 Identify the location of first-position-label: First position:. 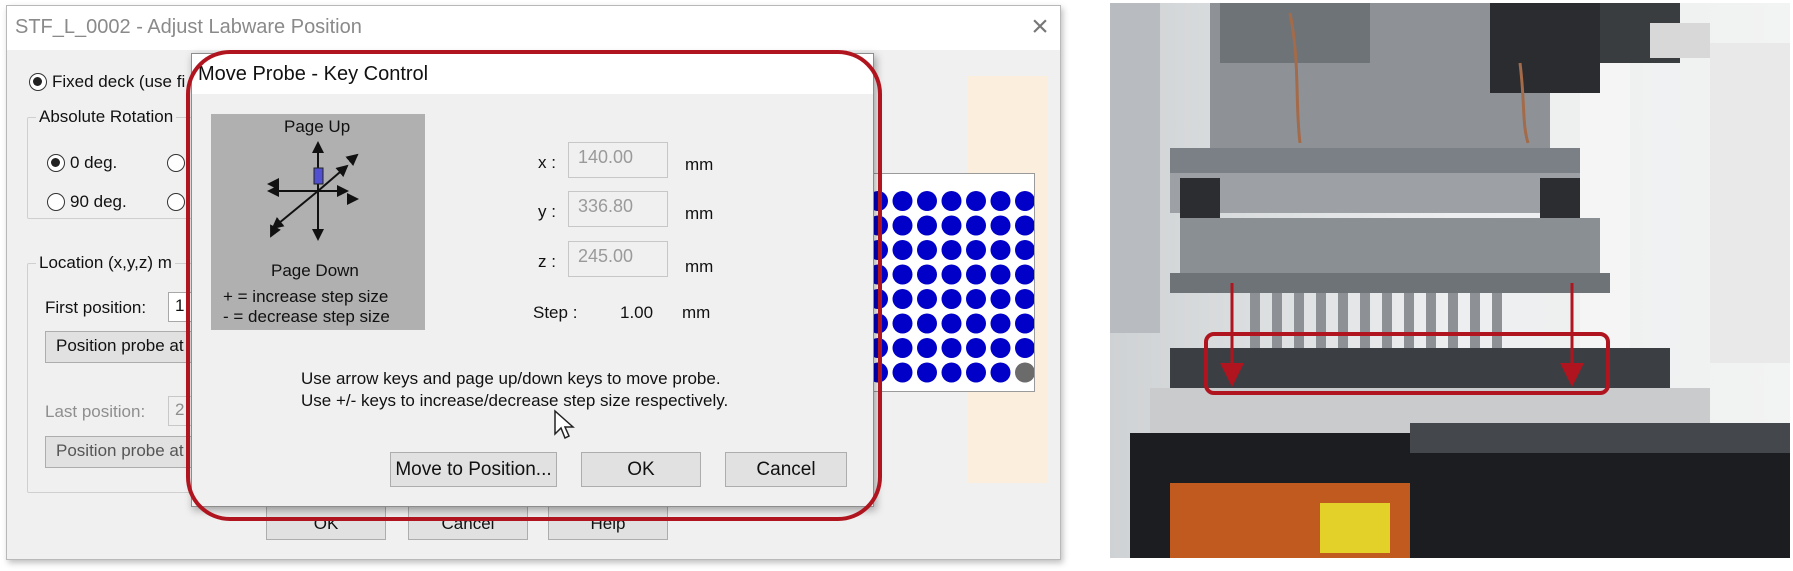
(96, 307).